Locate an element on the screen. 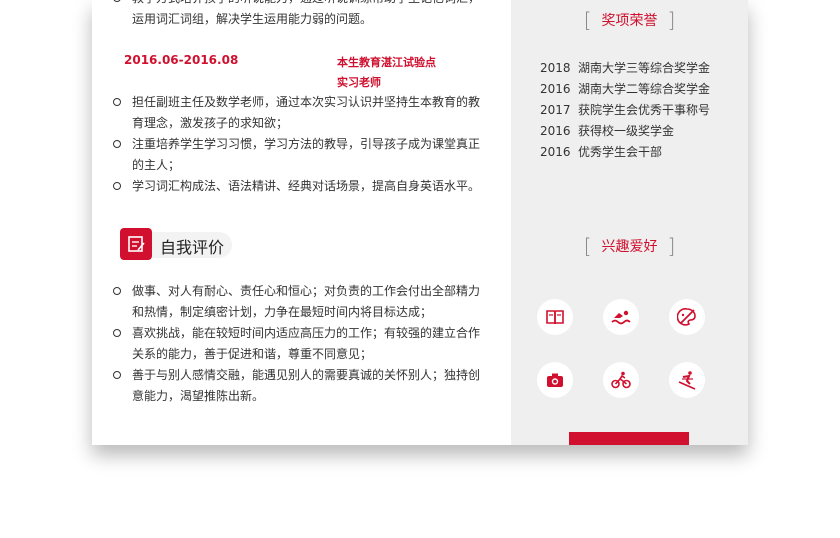  book-icon is located at coordinates (555, 317).